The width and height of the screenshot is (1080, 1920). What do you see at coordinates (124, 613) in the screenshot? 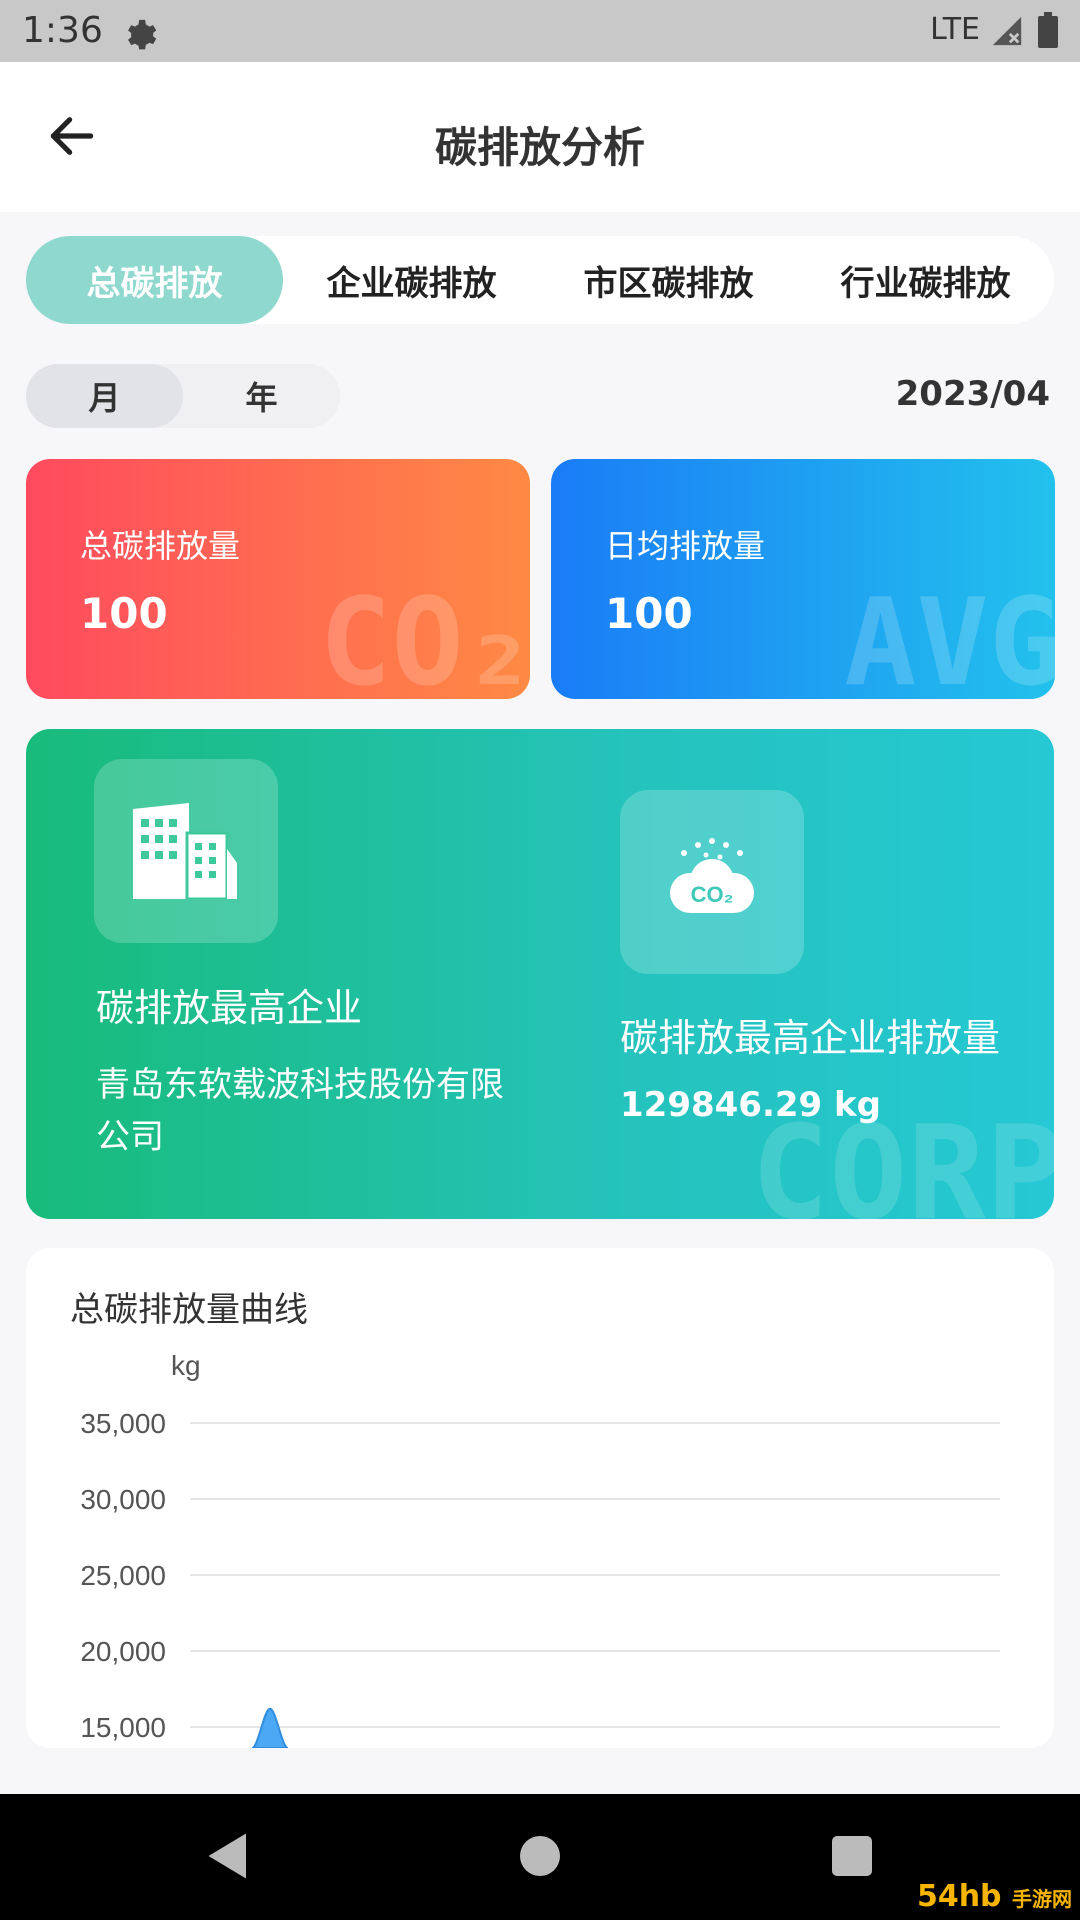
I see `total-emission-value: 100` at bounding box center [124, 613].